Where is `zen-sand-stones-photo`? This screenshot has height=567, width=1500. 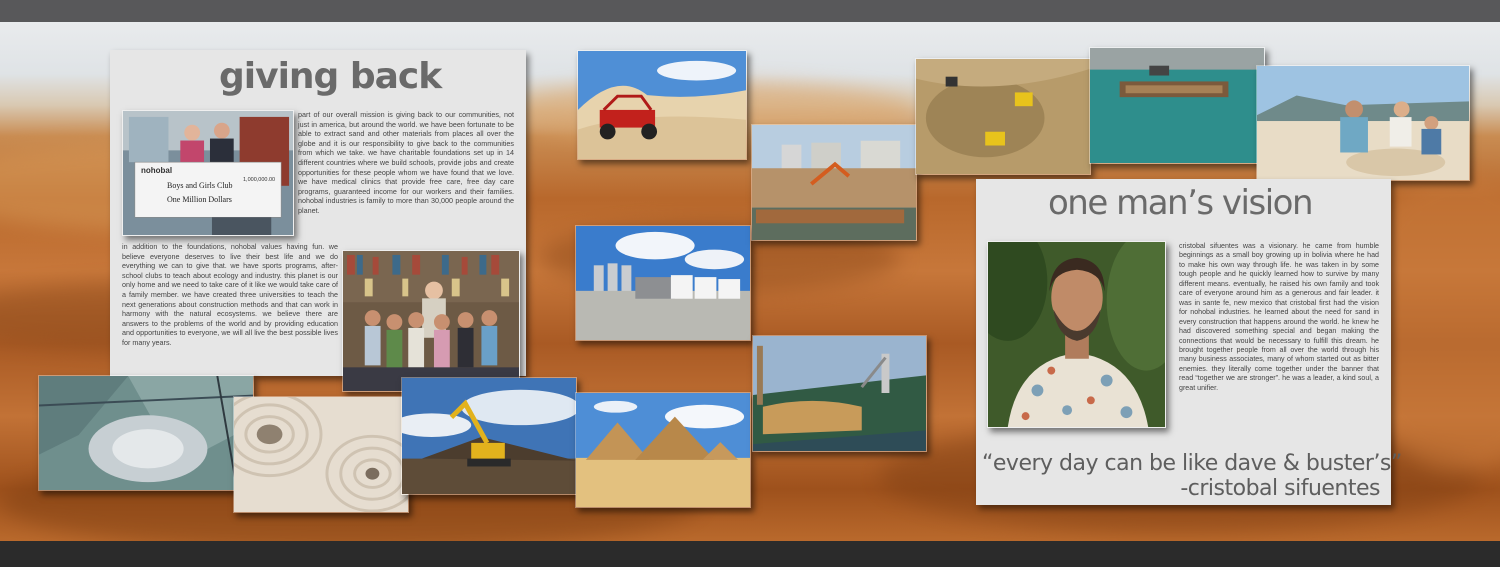
zen-sand-stones-photo is located at coordinates (321, 454).